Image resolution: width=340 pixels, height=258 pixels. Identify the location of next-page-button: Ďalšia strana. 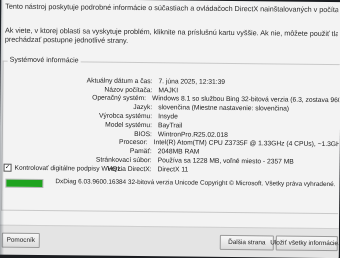
(246, 242).